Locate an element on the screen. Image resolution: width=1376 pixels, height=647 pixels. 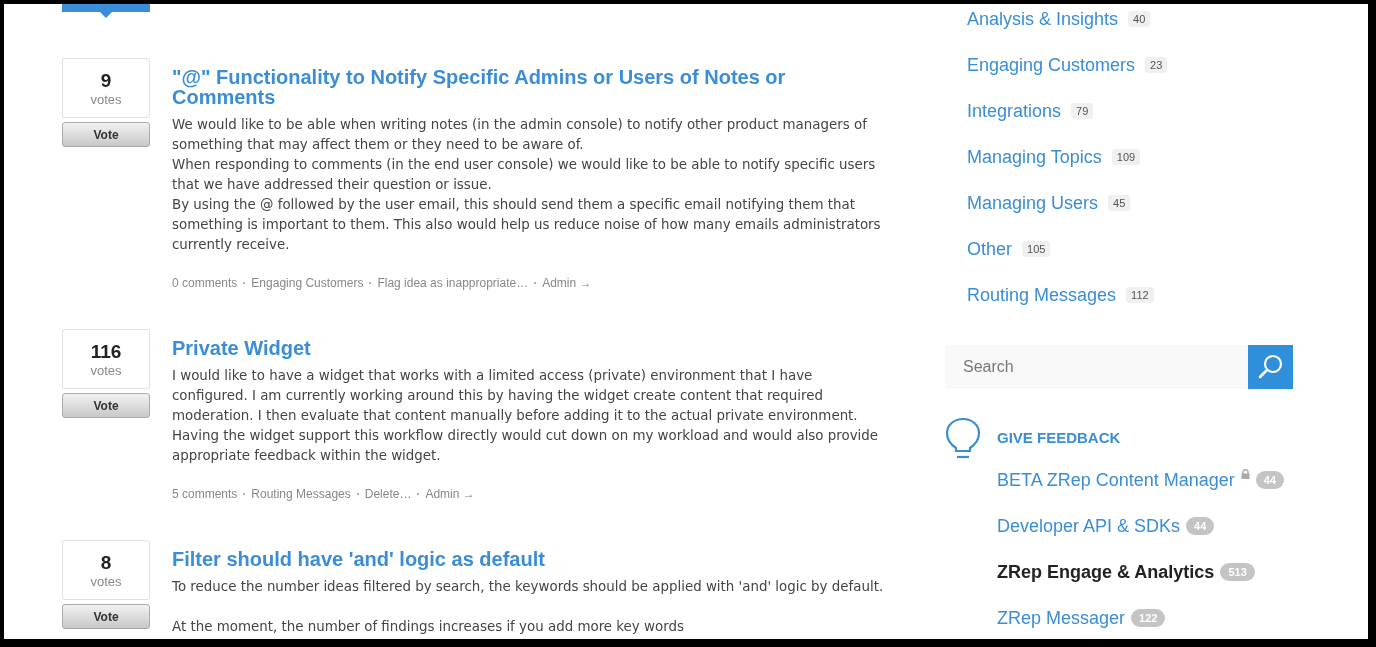
count-badge: 79 is located at coordinates (1082, 111).